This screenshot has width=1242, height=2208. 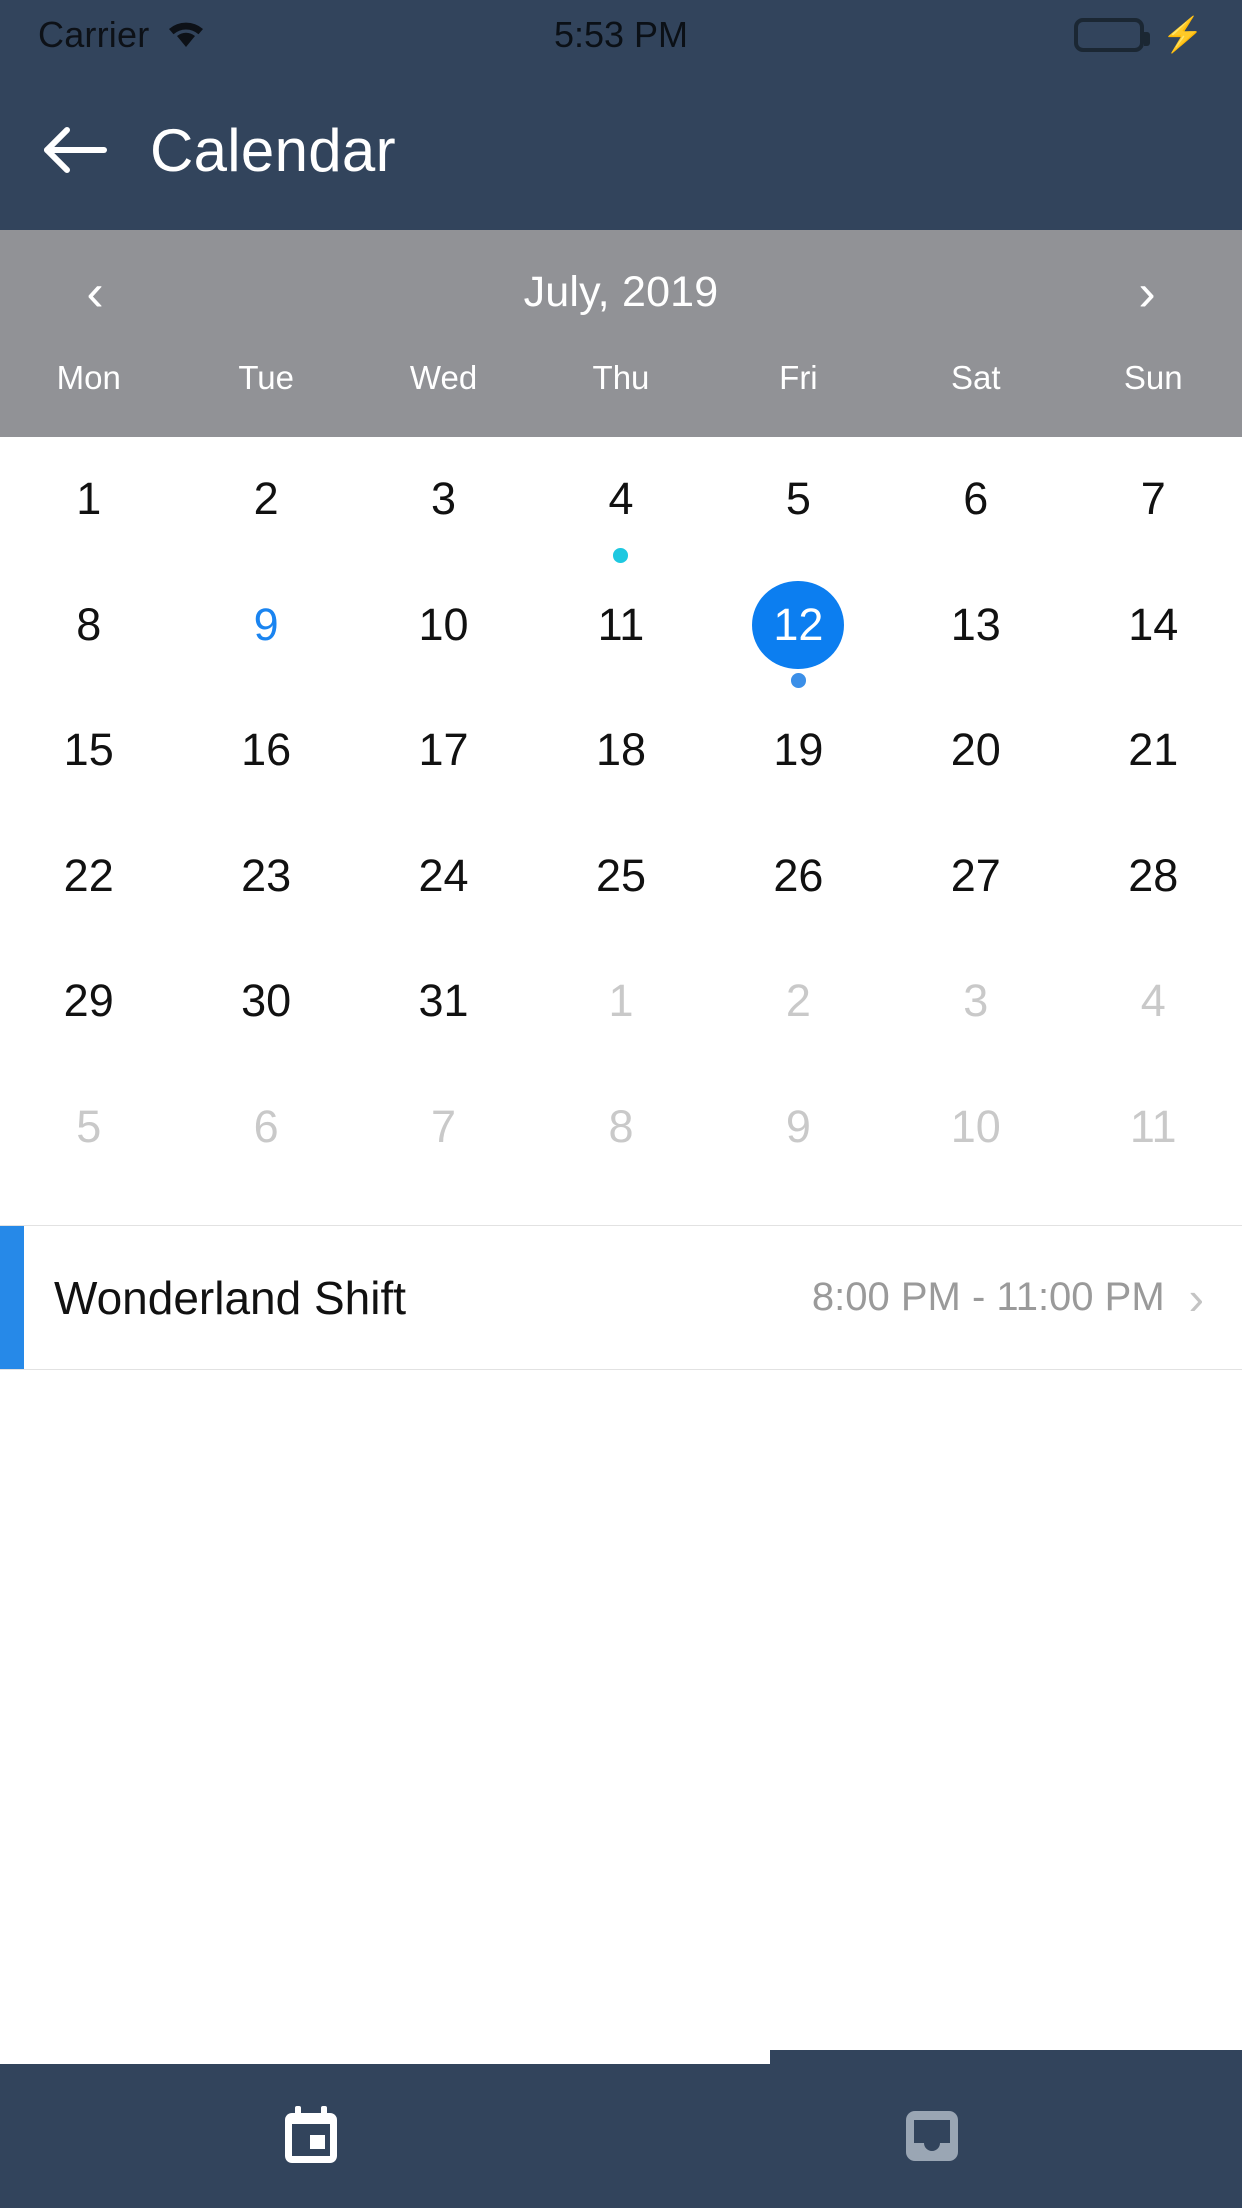 What do you see at coordinates (443, 751) in the screenshot?
I see `calendar-day-cell: 17` at bounding box center [443, 751].